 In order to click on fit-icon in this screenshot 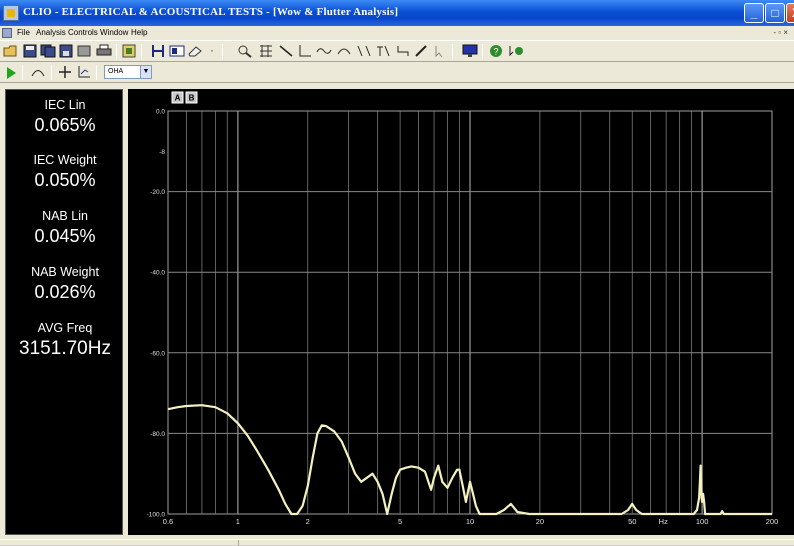, I will do `click(344, 51)`.